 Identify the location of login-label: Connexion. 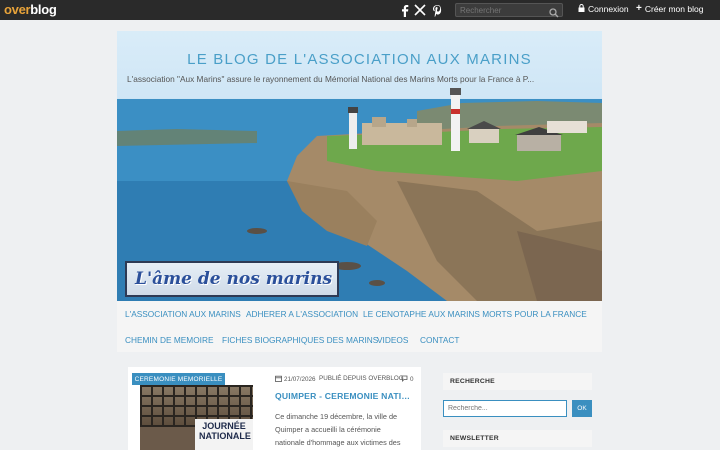
(608, 9).